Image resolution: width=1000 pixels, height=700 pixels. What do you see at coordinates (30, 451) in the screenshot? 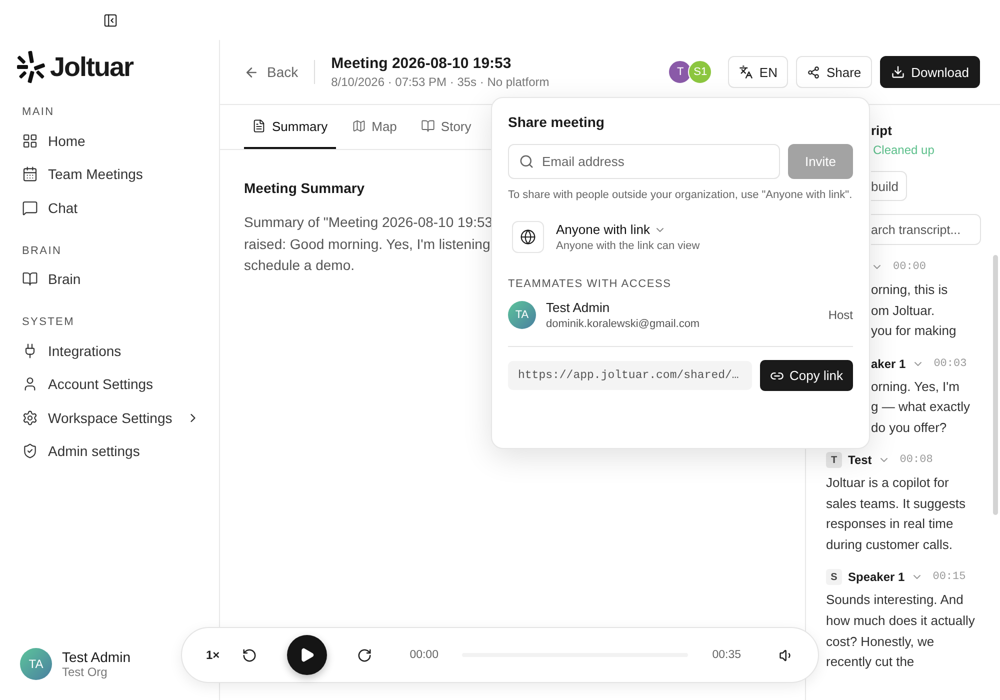
I see `shield-check-icon` at bounding box center [30, 451].